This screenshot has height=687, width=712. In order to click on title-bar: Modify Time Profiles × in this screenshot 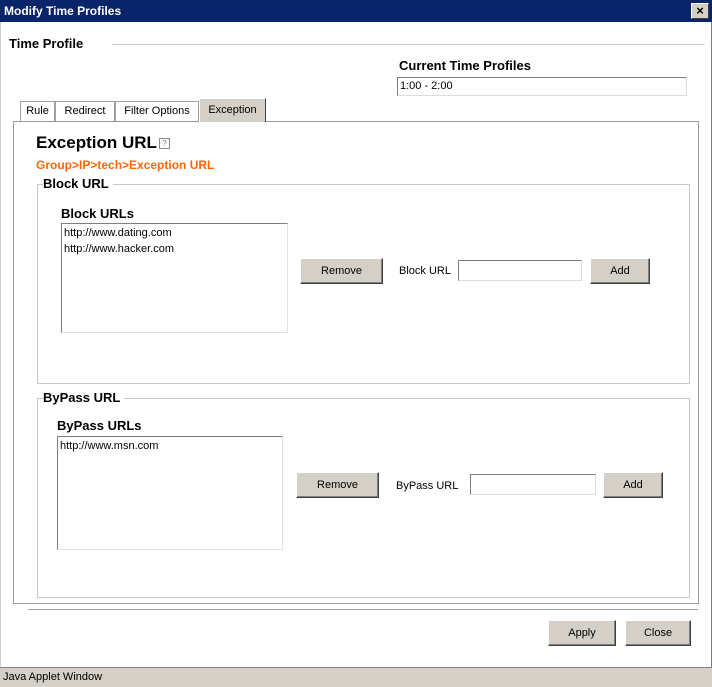, I will do `click(356, 11)`.